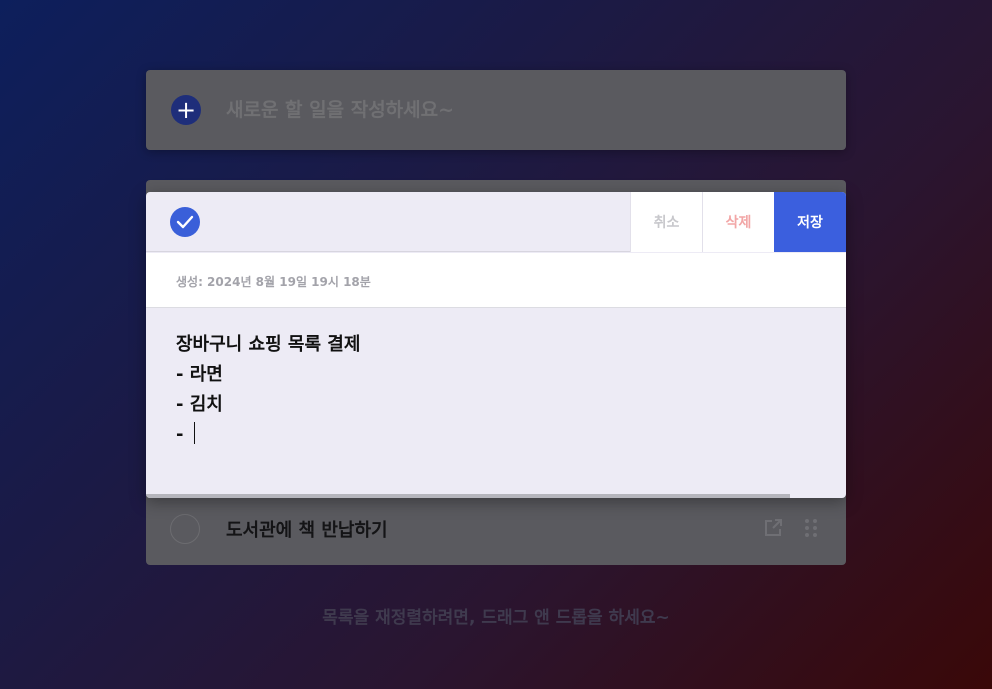 Image resolution: width=992 pixels, height=689 pixels. Describe the element at coordinates (273, 282) in the screenshot. I see `created-timestamp: 생성: 2024년 8월 19일 19시 18분` at that location.